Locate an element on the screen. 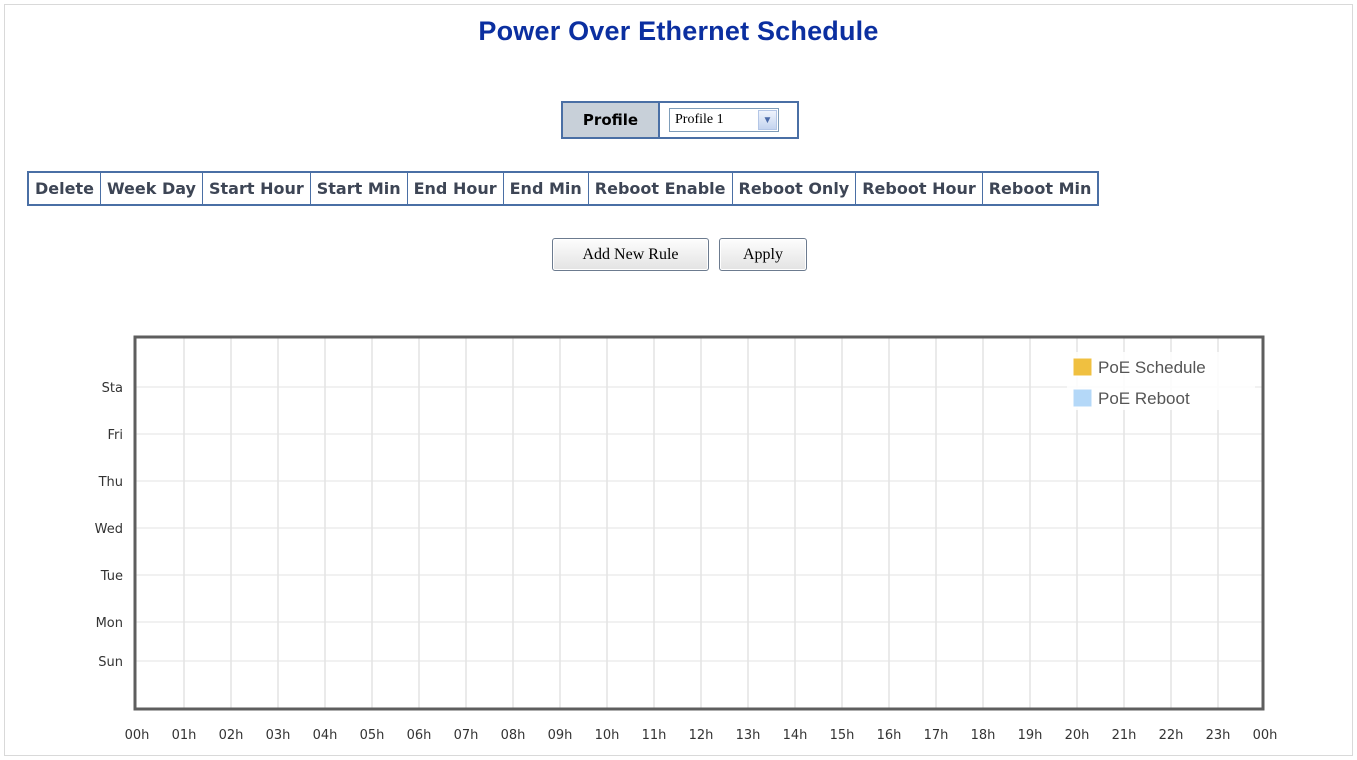  chart-x-tick-label: 21h is located at coordinates (1124, 735).